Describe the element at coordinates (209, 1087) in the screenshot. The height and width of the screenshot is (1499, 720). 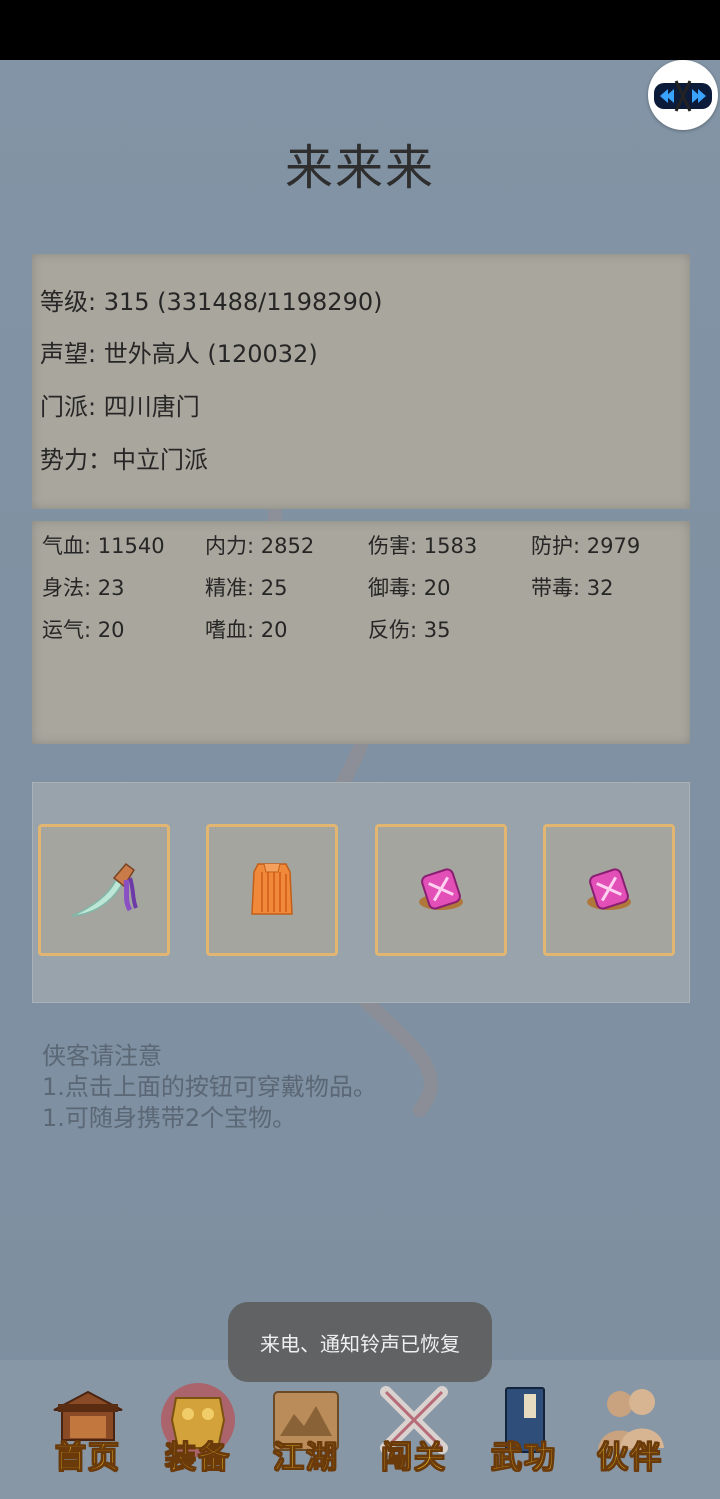
I see `notice-line-1: 1.点击上面的按钮可穿戴物品。` at that location.